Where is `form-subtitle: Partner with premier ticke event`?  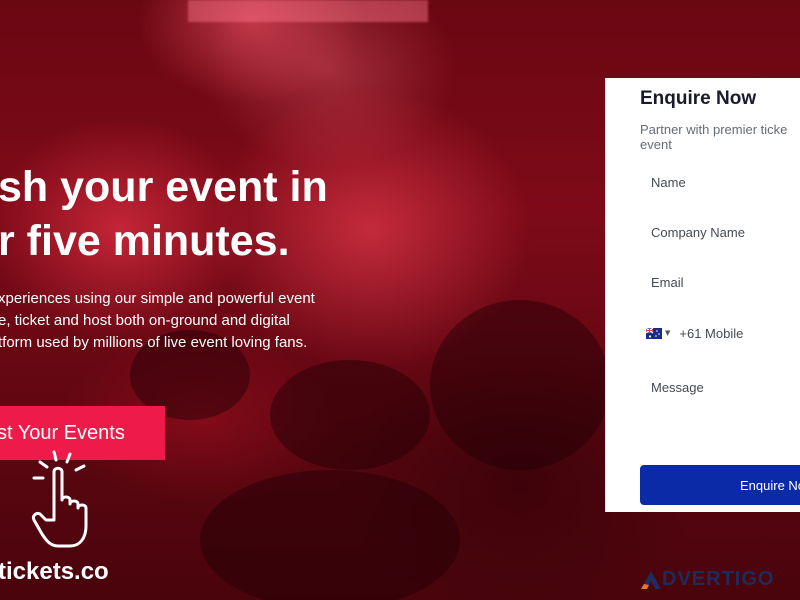 form-subtitle: Partner with premier ticke event is located at coordinates (720, 137).